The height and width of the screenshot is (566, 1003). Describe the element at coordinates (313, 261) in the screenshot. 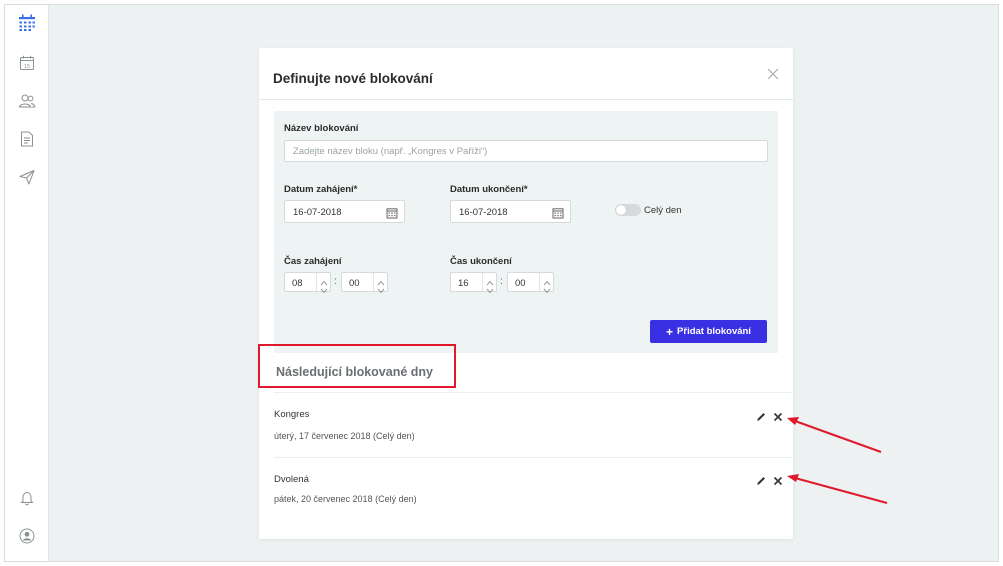

I see `start-time-label: Čas zahájení` at that location.